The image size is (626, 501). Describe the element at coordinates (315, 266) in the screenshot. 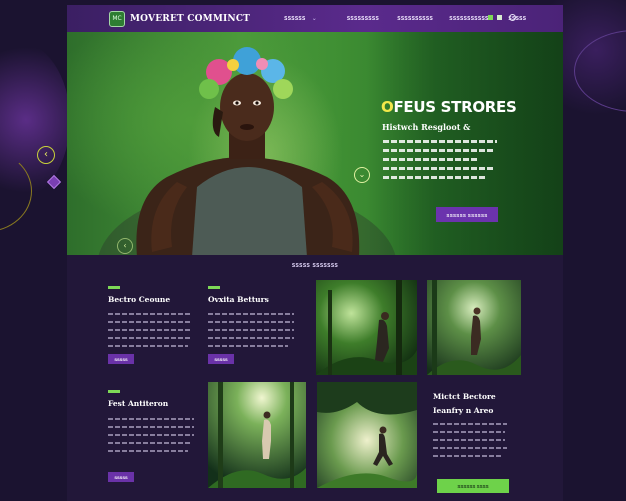

I see `section-heading: SSSSS SSSSSSS` at that location.